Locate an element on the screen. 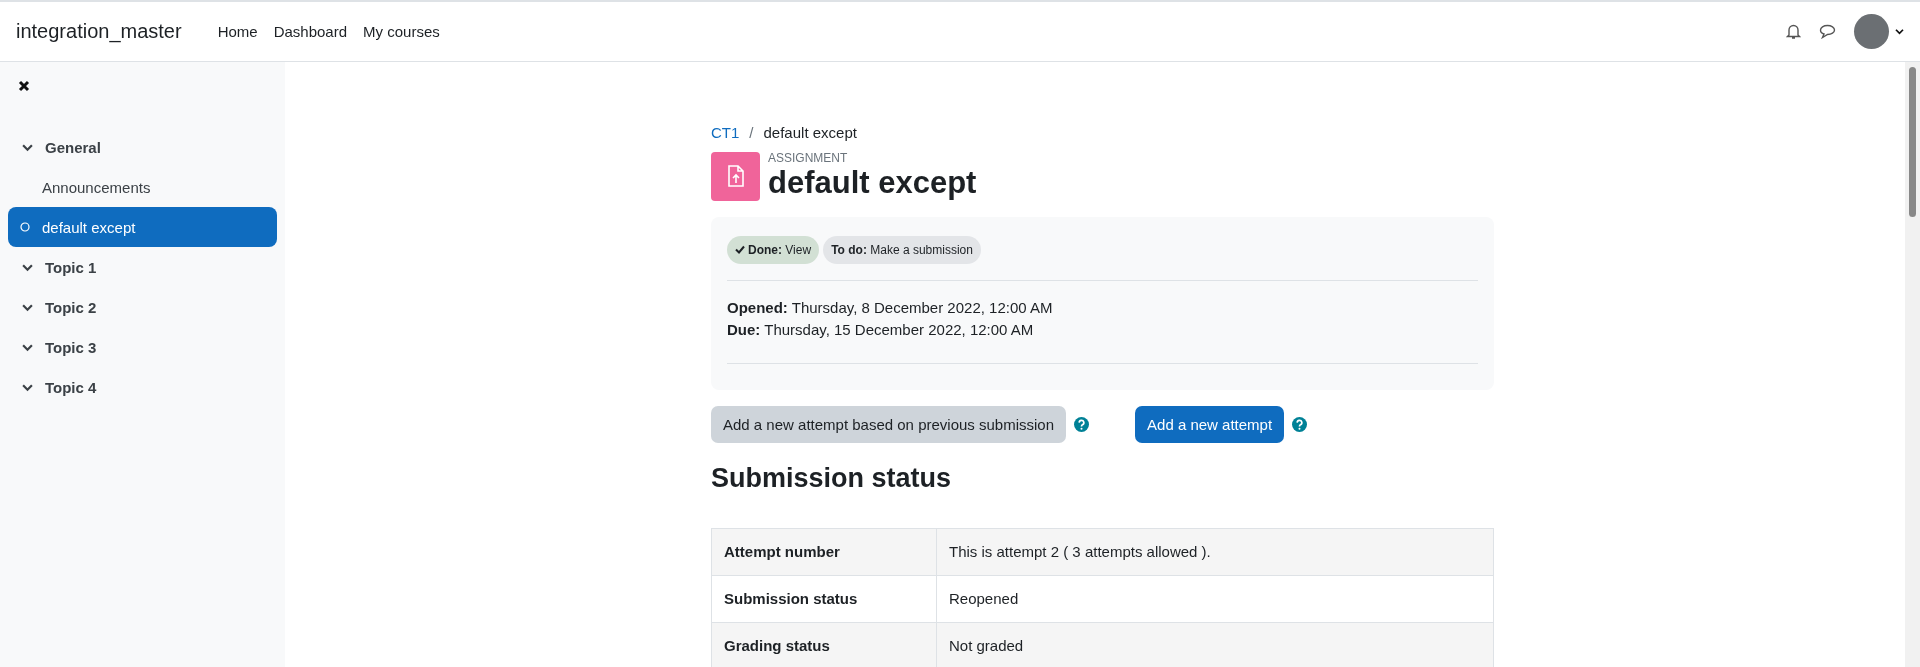 This screenshot has height=667, width=1920. row-label: Grading status is located at coordinates (824, 644).